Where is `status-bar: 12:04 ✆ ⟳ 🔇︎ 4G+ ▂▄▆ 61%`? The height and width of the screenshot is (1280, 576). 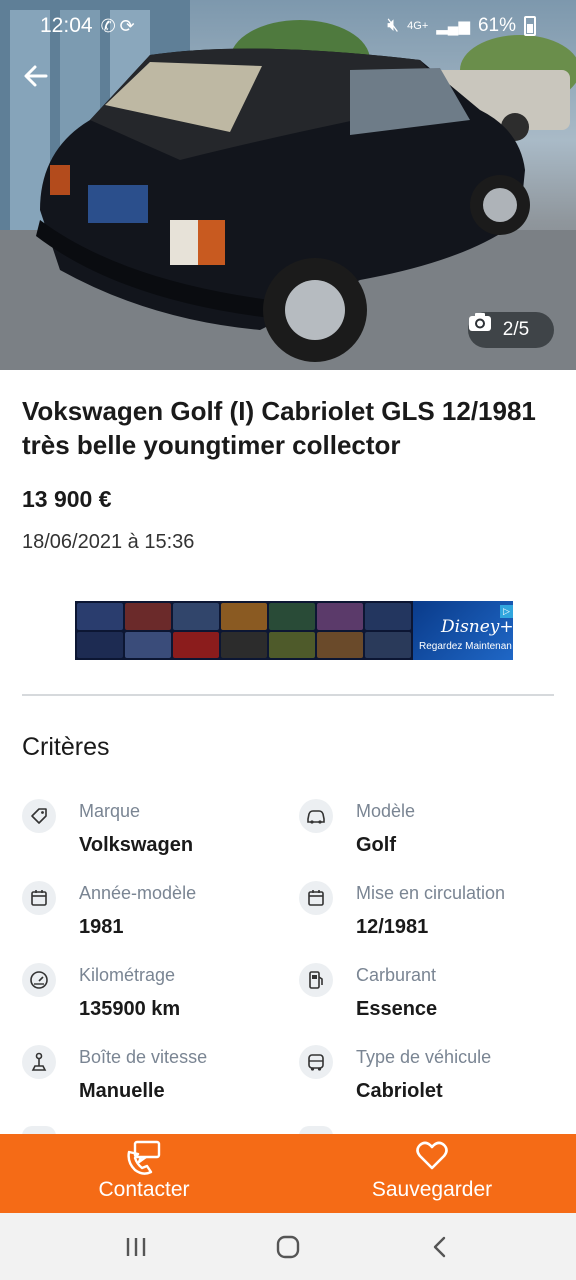
status-bar: 12:04 ✆ ⟳ 🔇︎ 4G+ ▂▄▆ 61% is located at coordinates (288, 26).